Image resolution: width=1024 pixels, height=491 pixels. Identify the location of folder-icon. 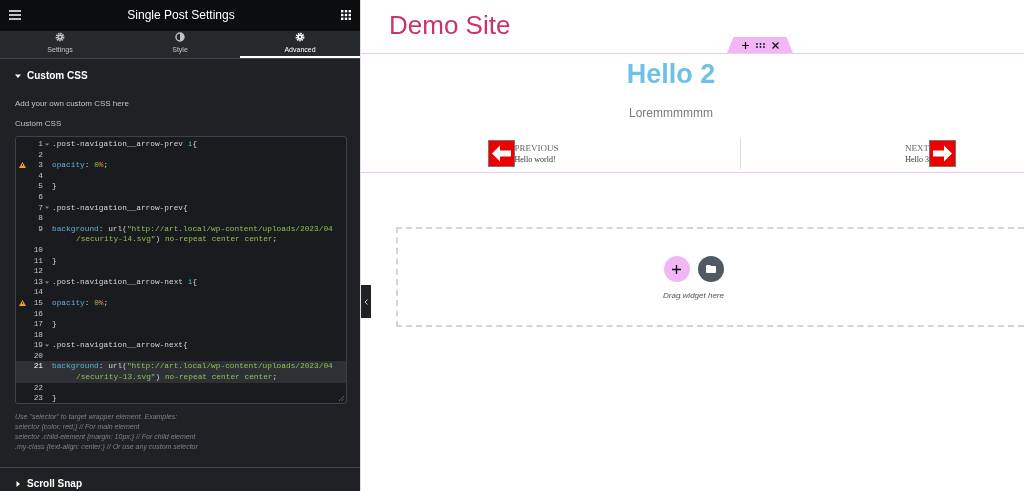
(710, 269).